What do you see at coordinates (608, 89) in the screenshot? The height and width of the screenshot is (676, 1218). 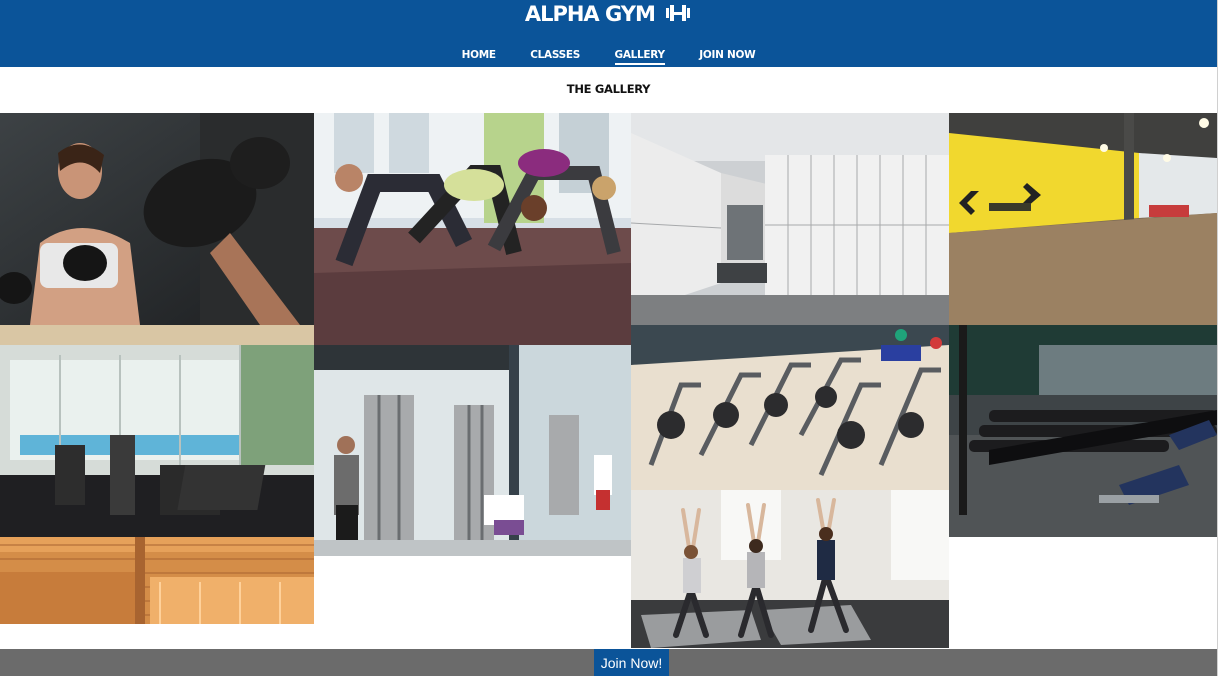 I see `gallery-title: THE GALLERY` at bounding box center [608, 89].